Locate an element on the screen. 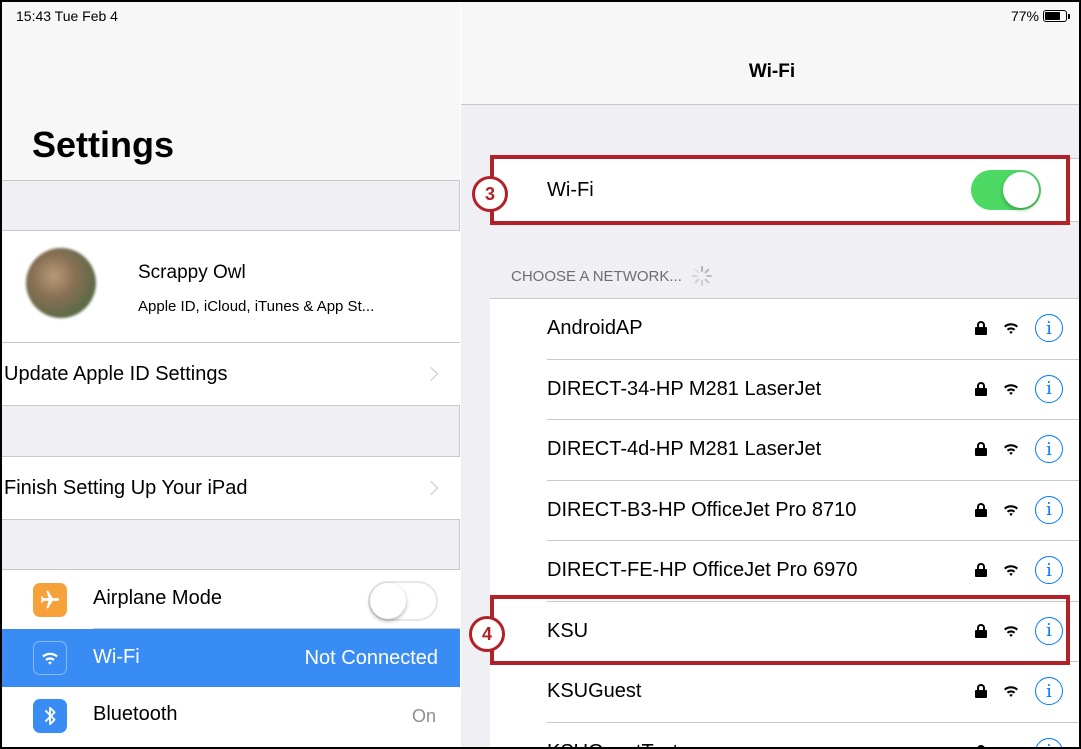  finish-setup-row: Finish Setting Up Your iPad is located at coordinates (231, 488).